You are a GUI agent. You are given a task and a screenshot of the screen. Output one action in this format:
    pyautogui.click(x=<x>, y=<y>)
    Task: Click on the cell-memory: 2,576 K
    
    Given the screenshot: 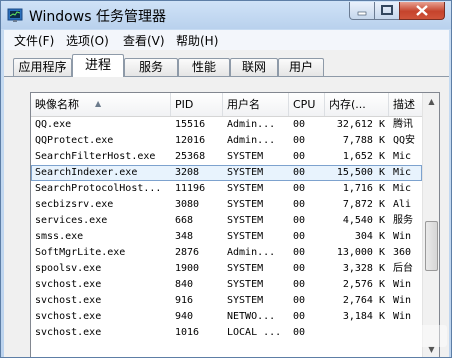 What is the action you would take?
    pyautogui.click(x=363, y=284)
    